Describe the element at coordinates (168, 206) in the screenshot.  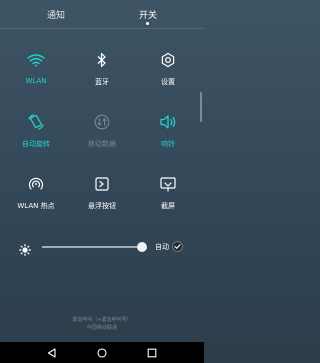
I see `toggle-label: 截屏` at that location.